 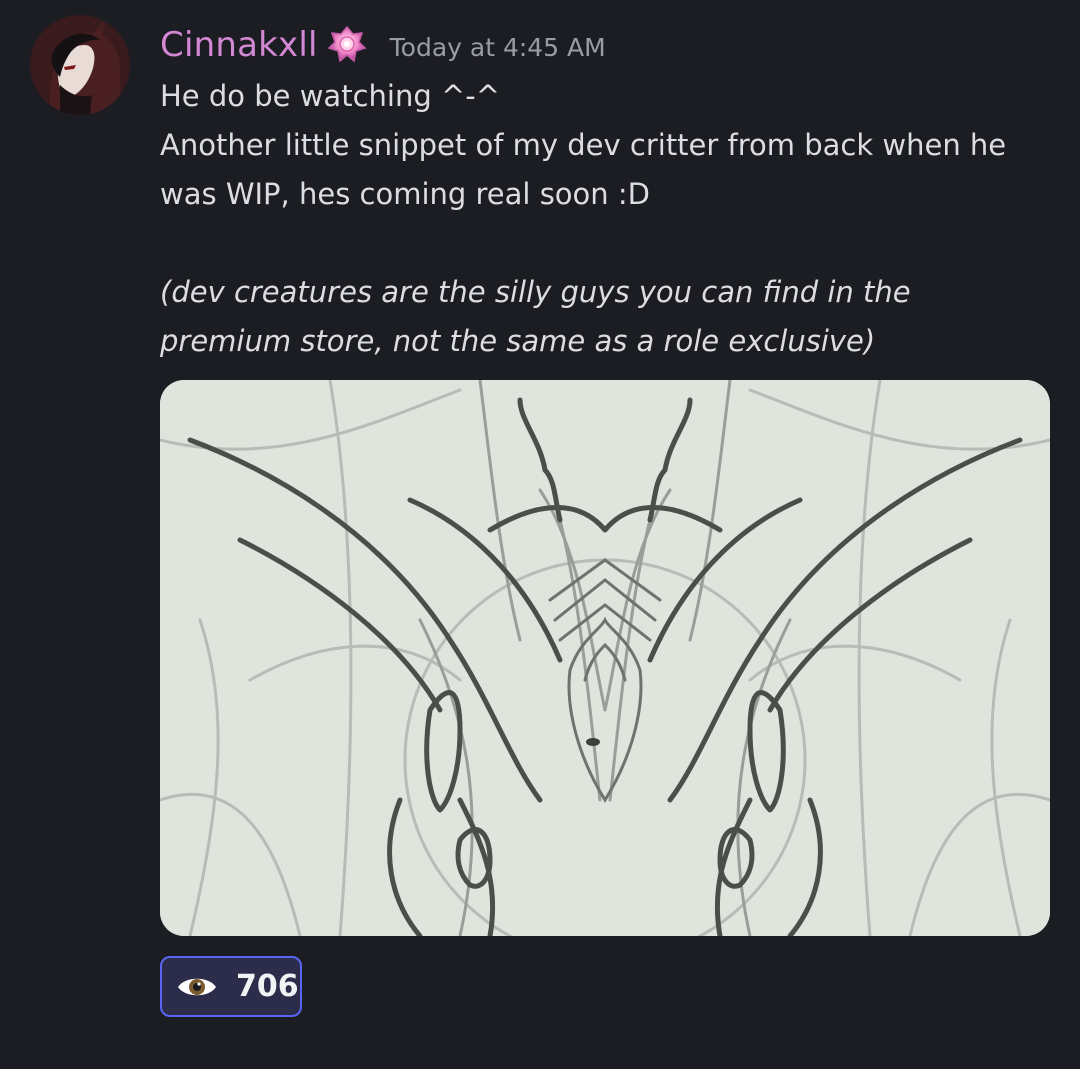 I want to click on message-header: Cinnakxll Today at 4:45 AM, so click(x=383, y=45).